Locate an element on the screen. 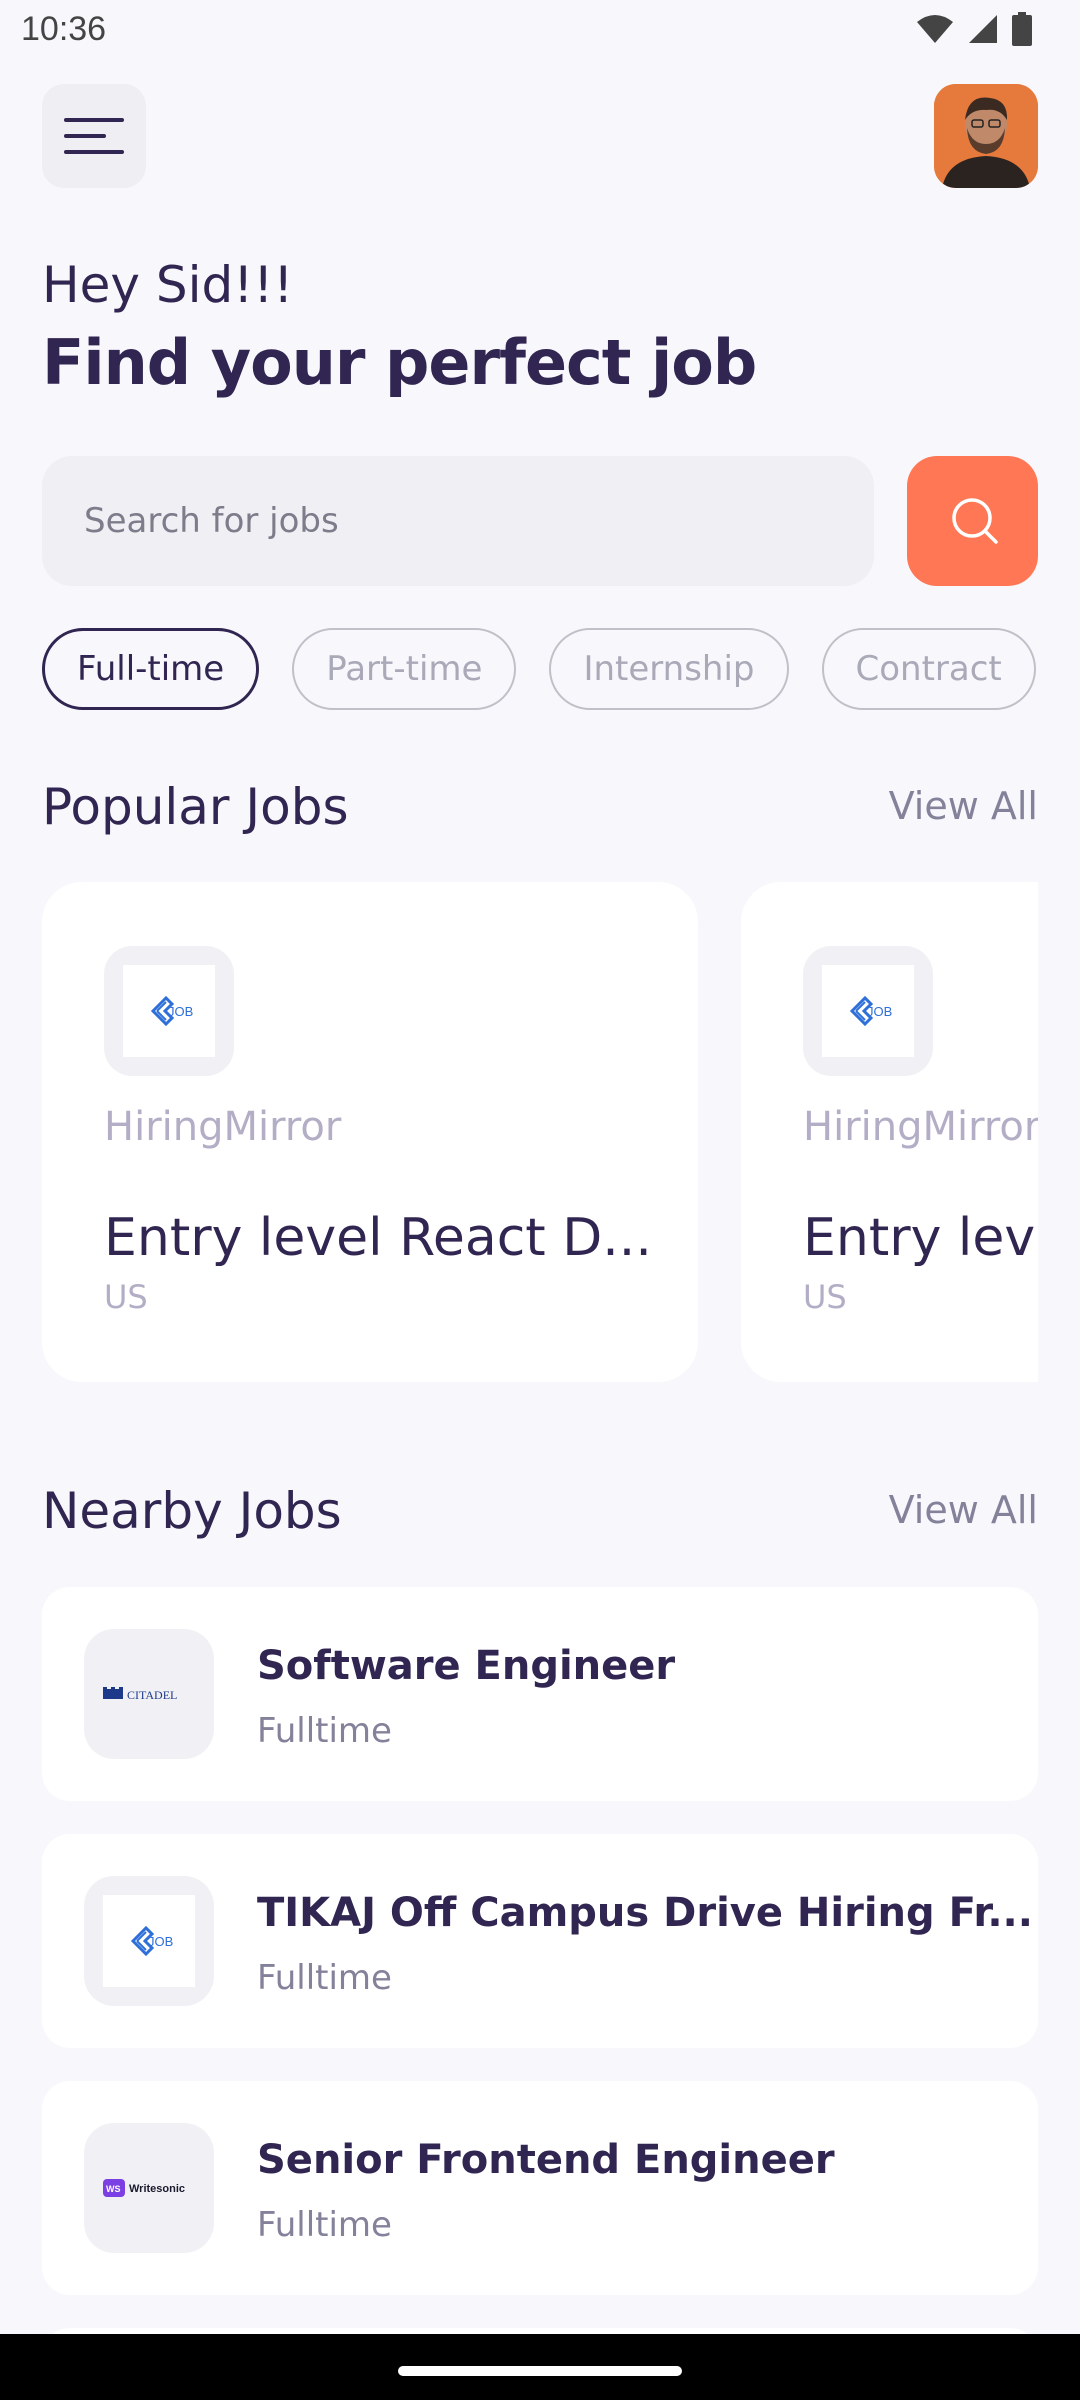  nearby-job-card: CITADEL Software Engineer Fulltime is located at coordinates (540, 1694).